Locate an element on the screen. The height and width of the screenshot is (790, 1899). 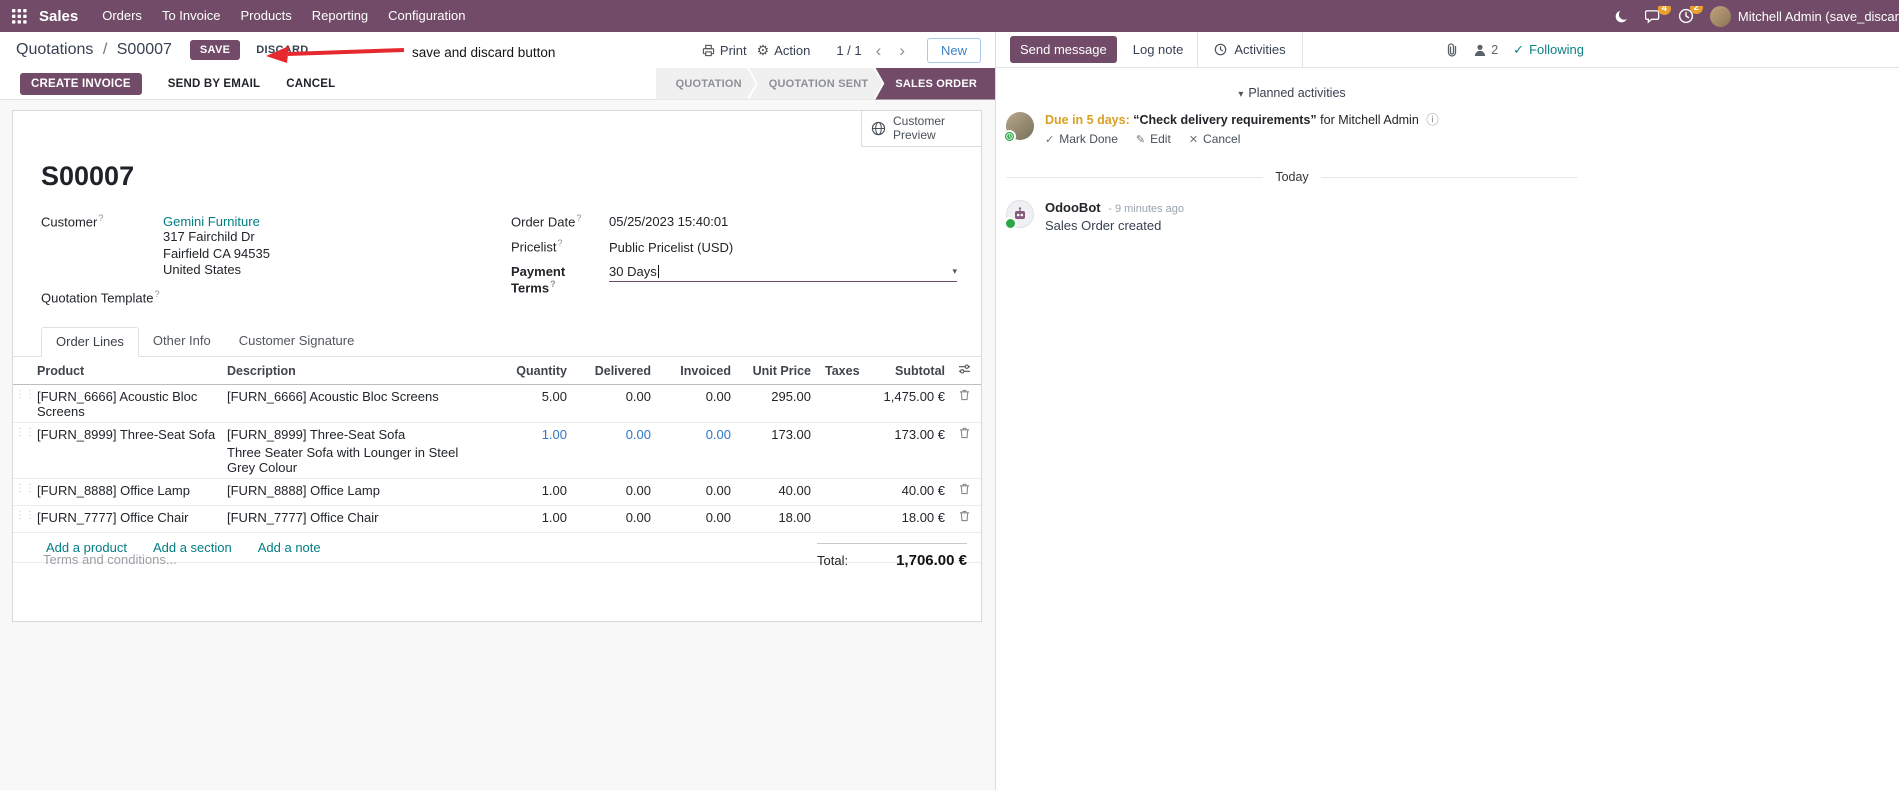
customer-link: Gemini Furniture is located at coordinates (211, 221).